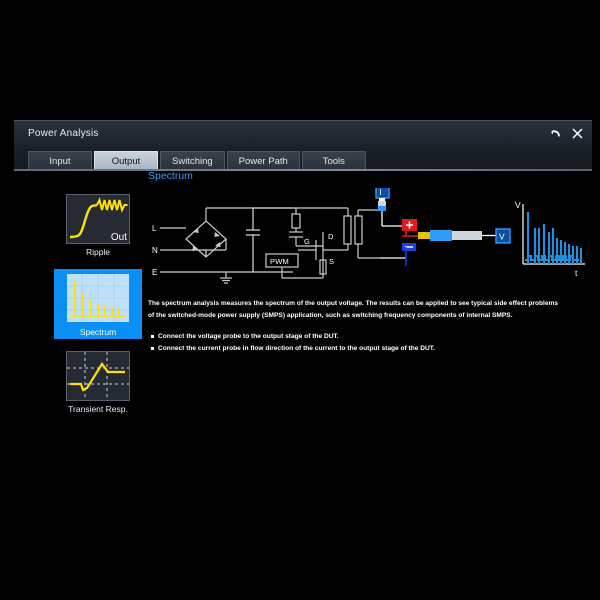 The height and width of the screenshot is (600, 600). I want to click on svg-text: I, so click(380, 192).